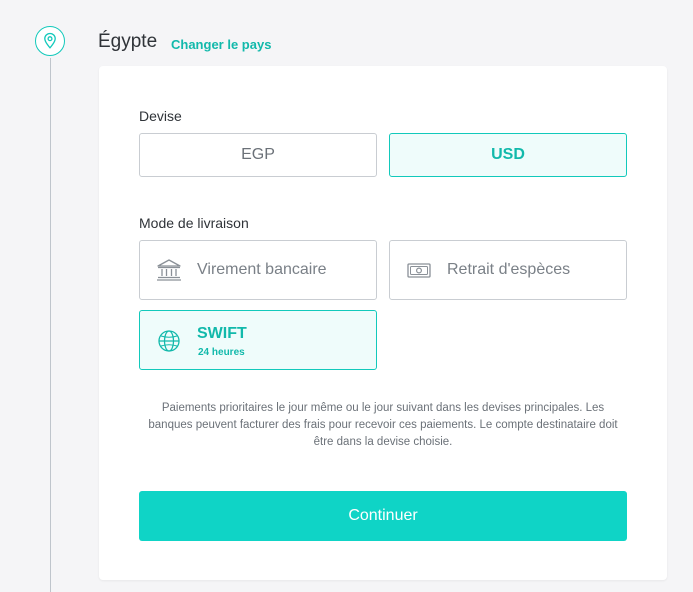 This screenshot has width=693, height=592. Describe the element at coordinates (262, 269) in the screenshot. I see `delivery-option-label: Virement bancaire` at that location.